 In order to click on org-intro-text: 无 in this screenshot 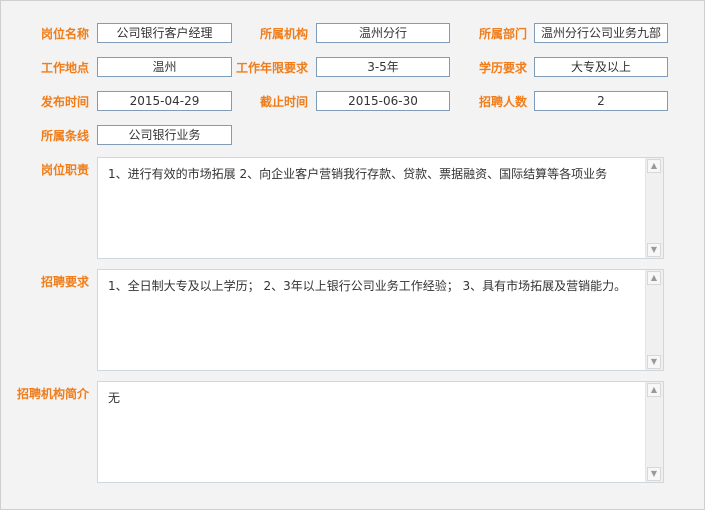, I will do `click(114, 398)`.